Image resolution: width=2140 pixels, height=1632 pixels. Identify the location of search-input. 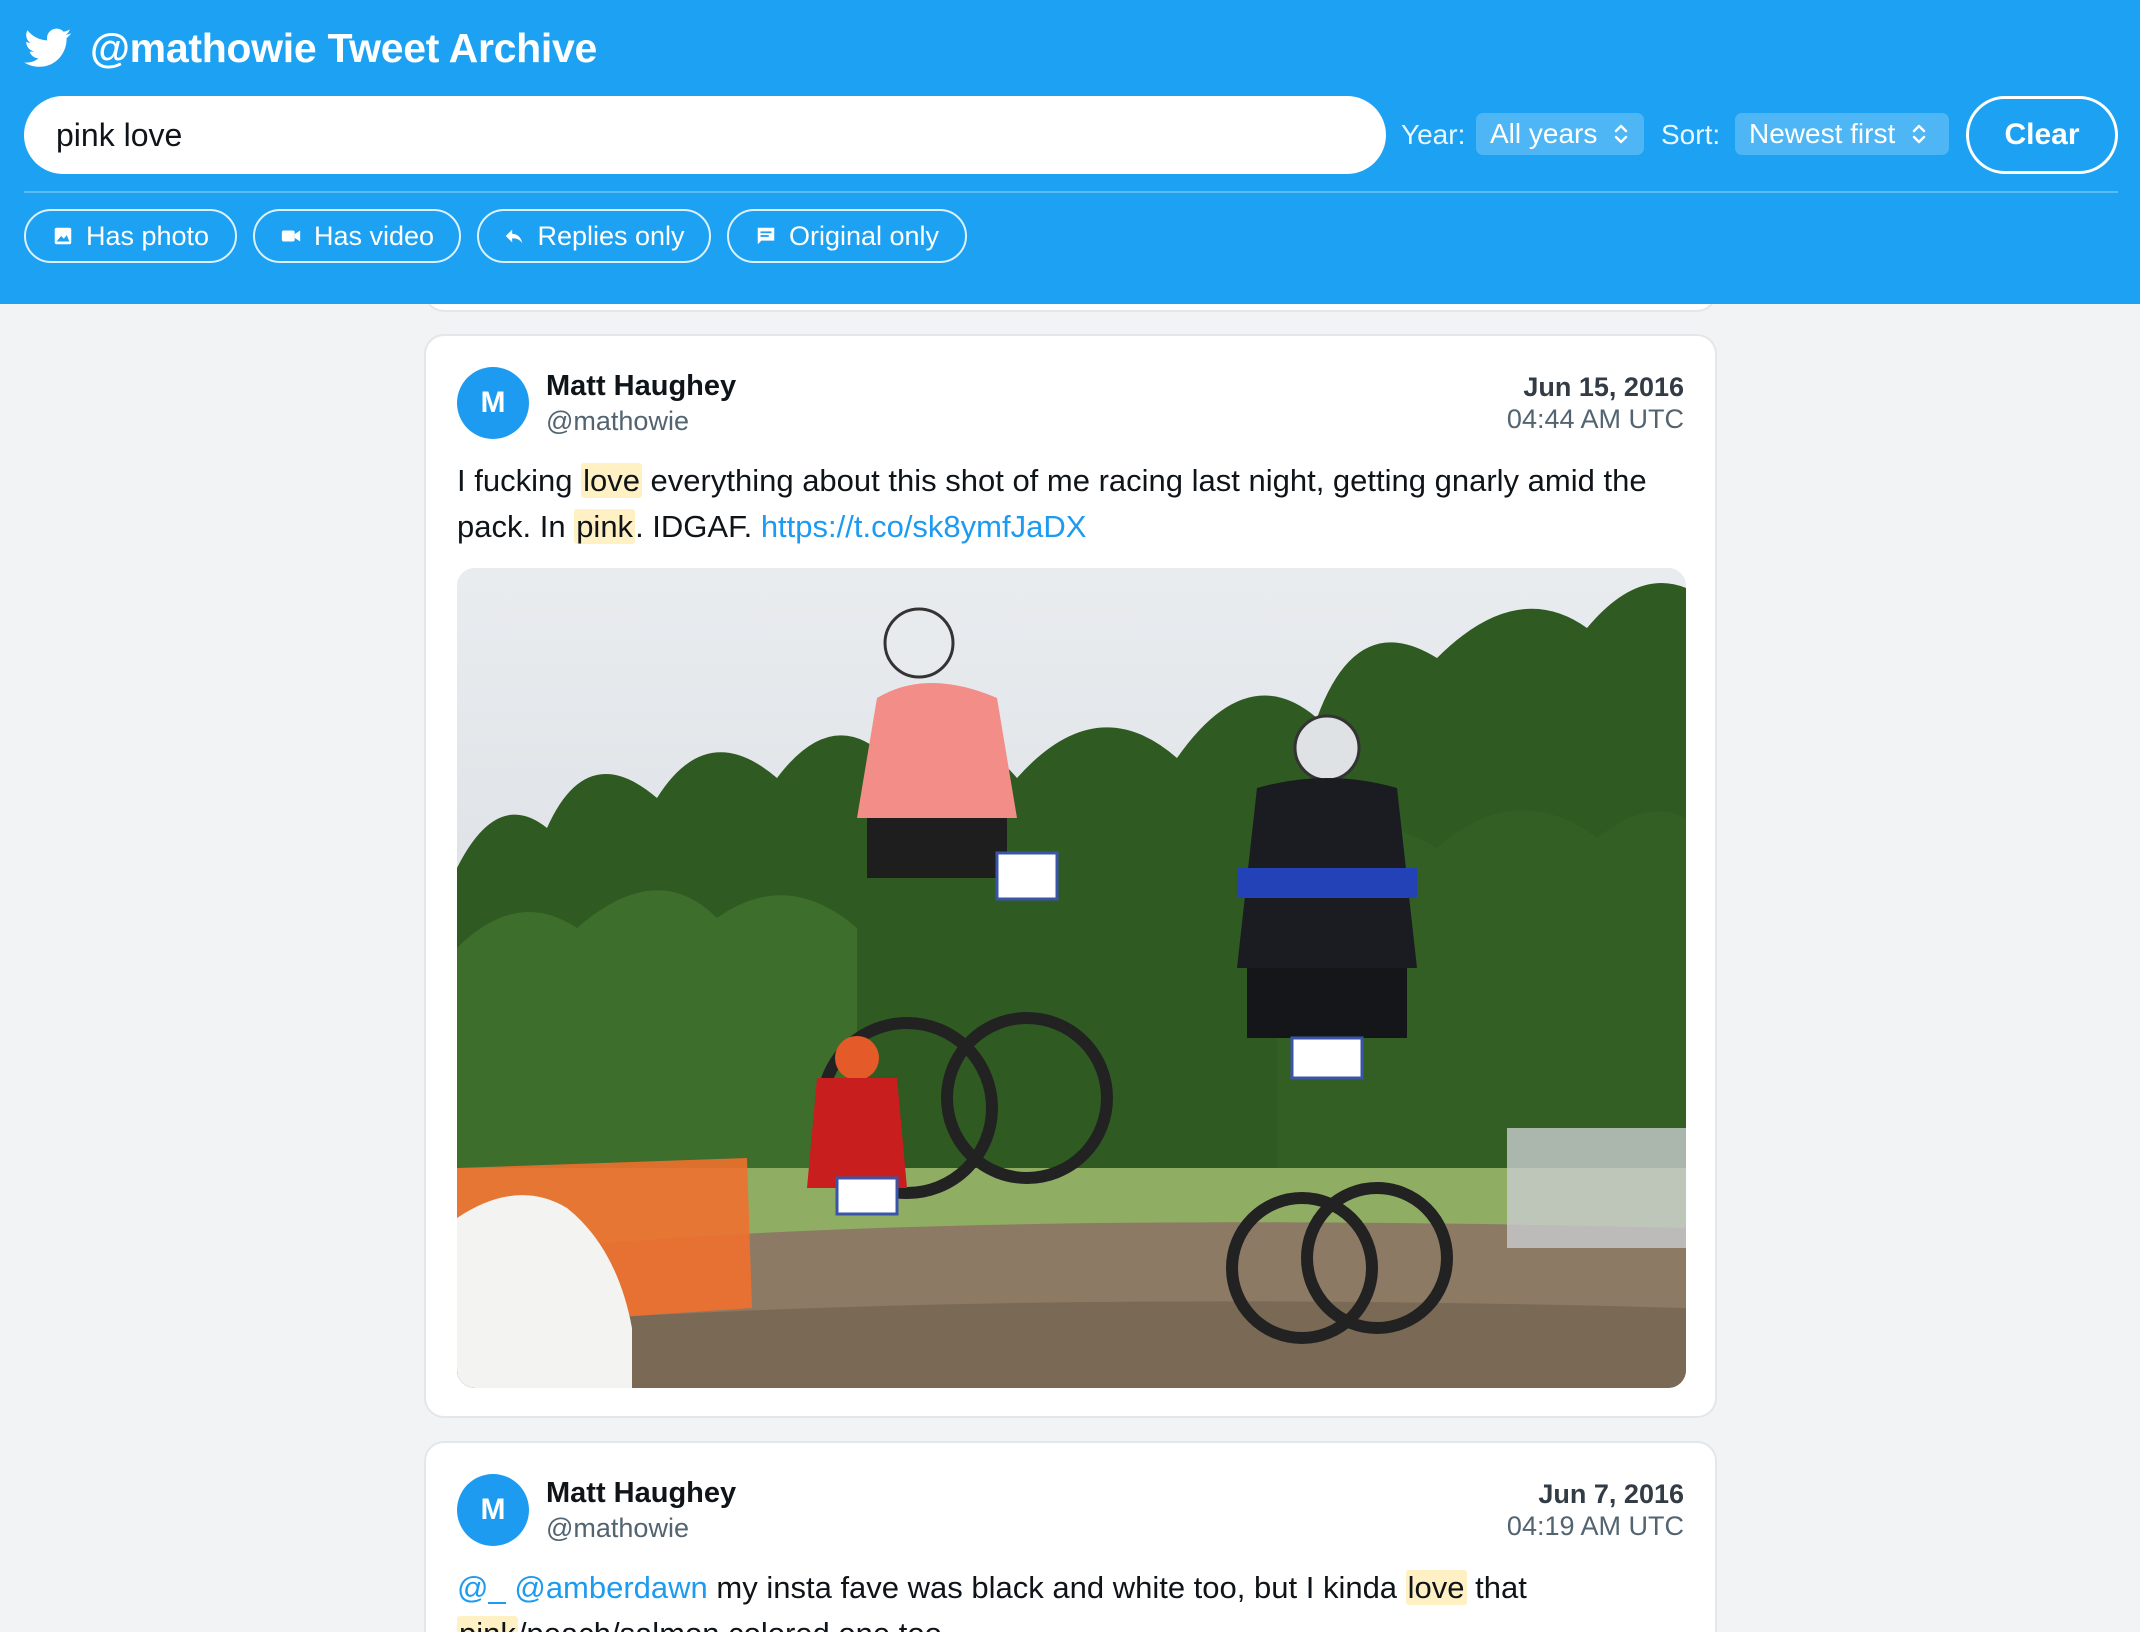
(705, 135).